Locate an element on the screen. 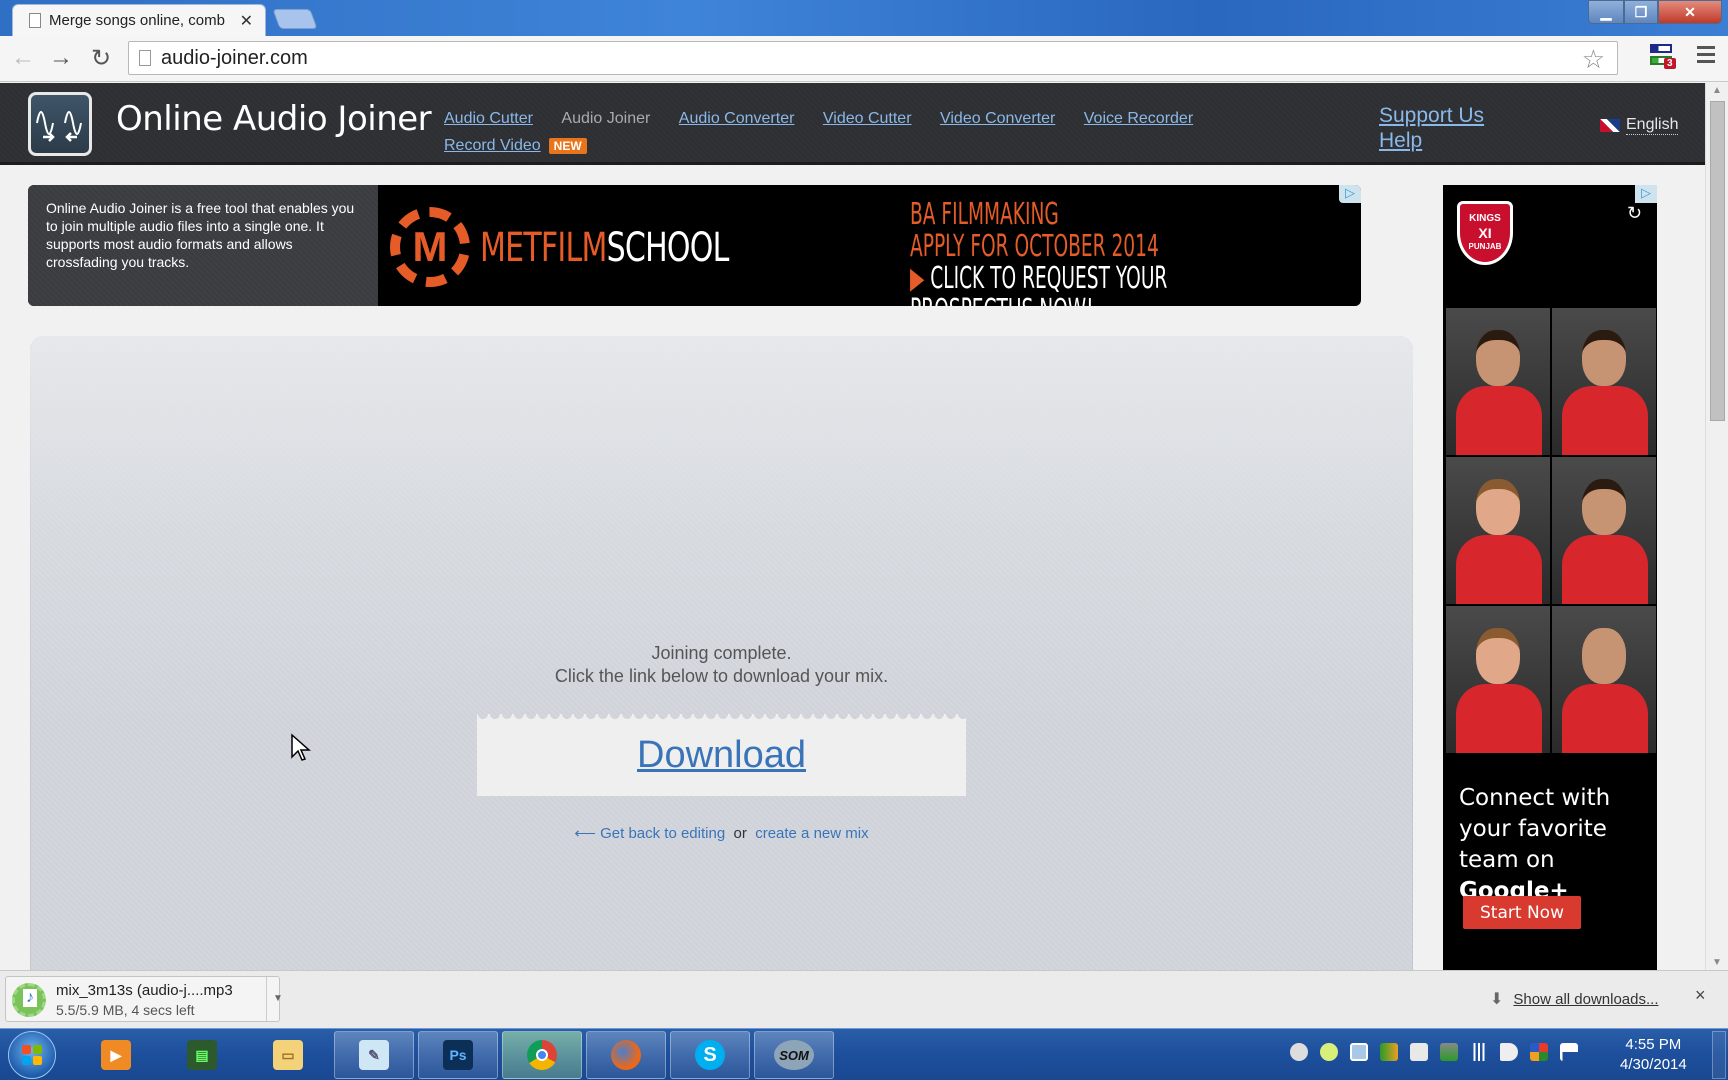 The image size is (1728, 1080). extension-icon: 3 is located at coordinates (1663, 56).